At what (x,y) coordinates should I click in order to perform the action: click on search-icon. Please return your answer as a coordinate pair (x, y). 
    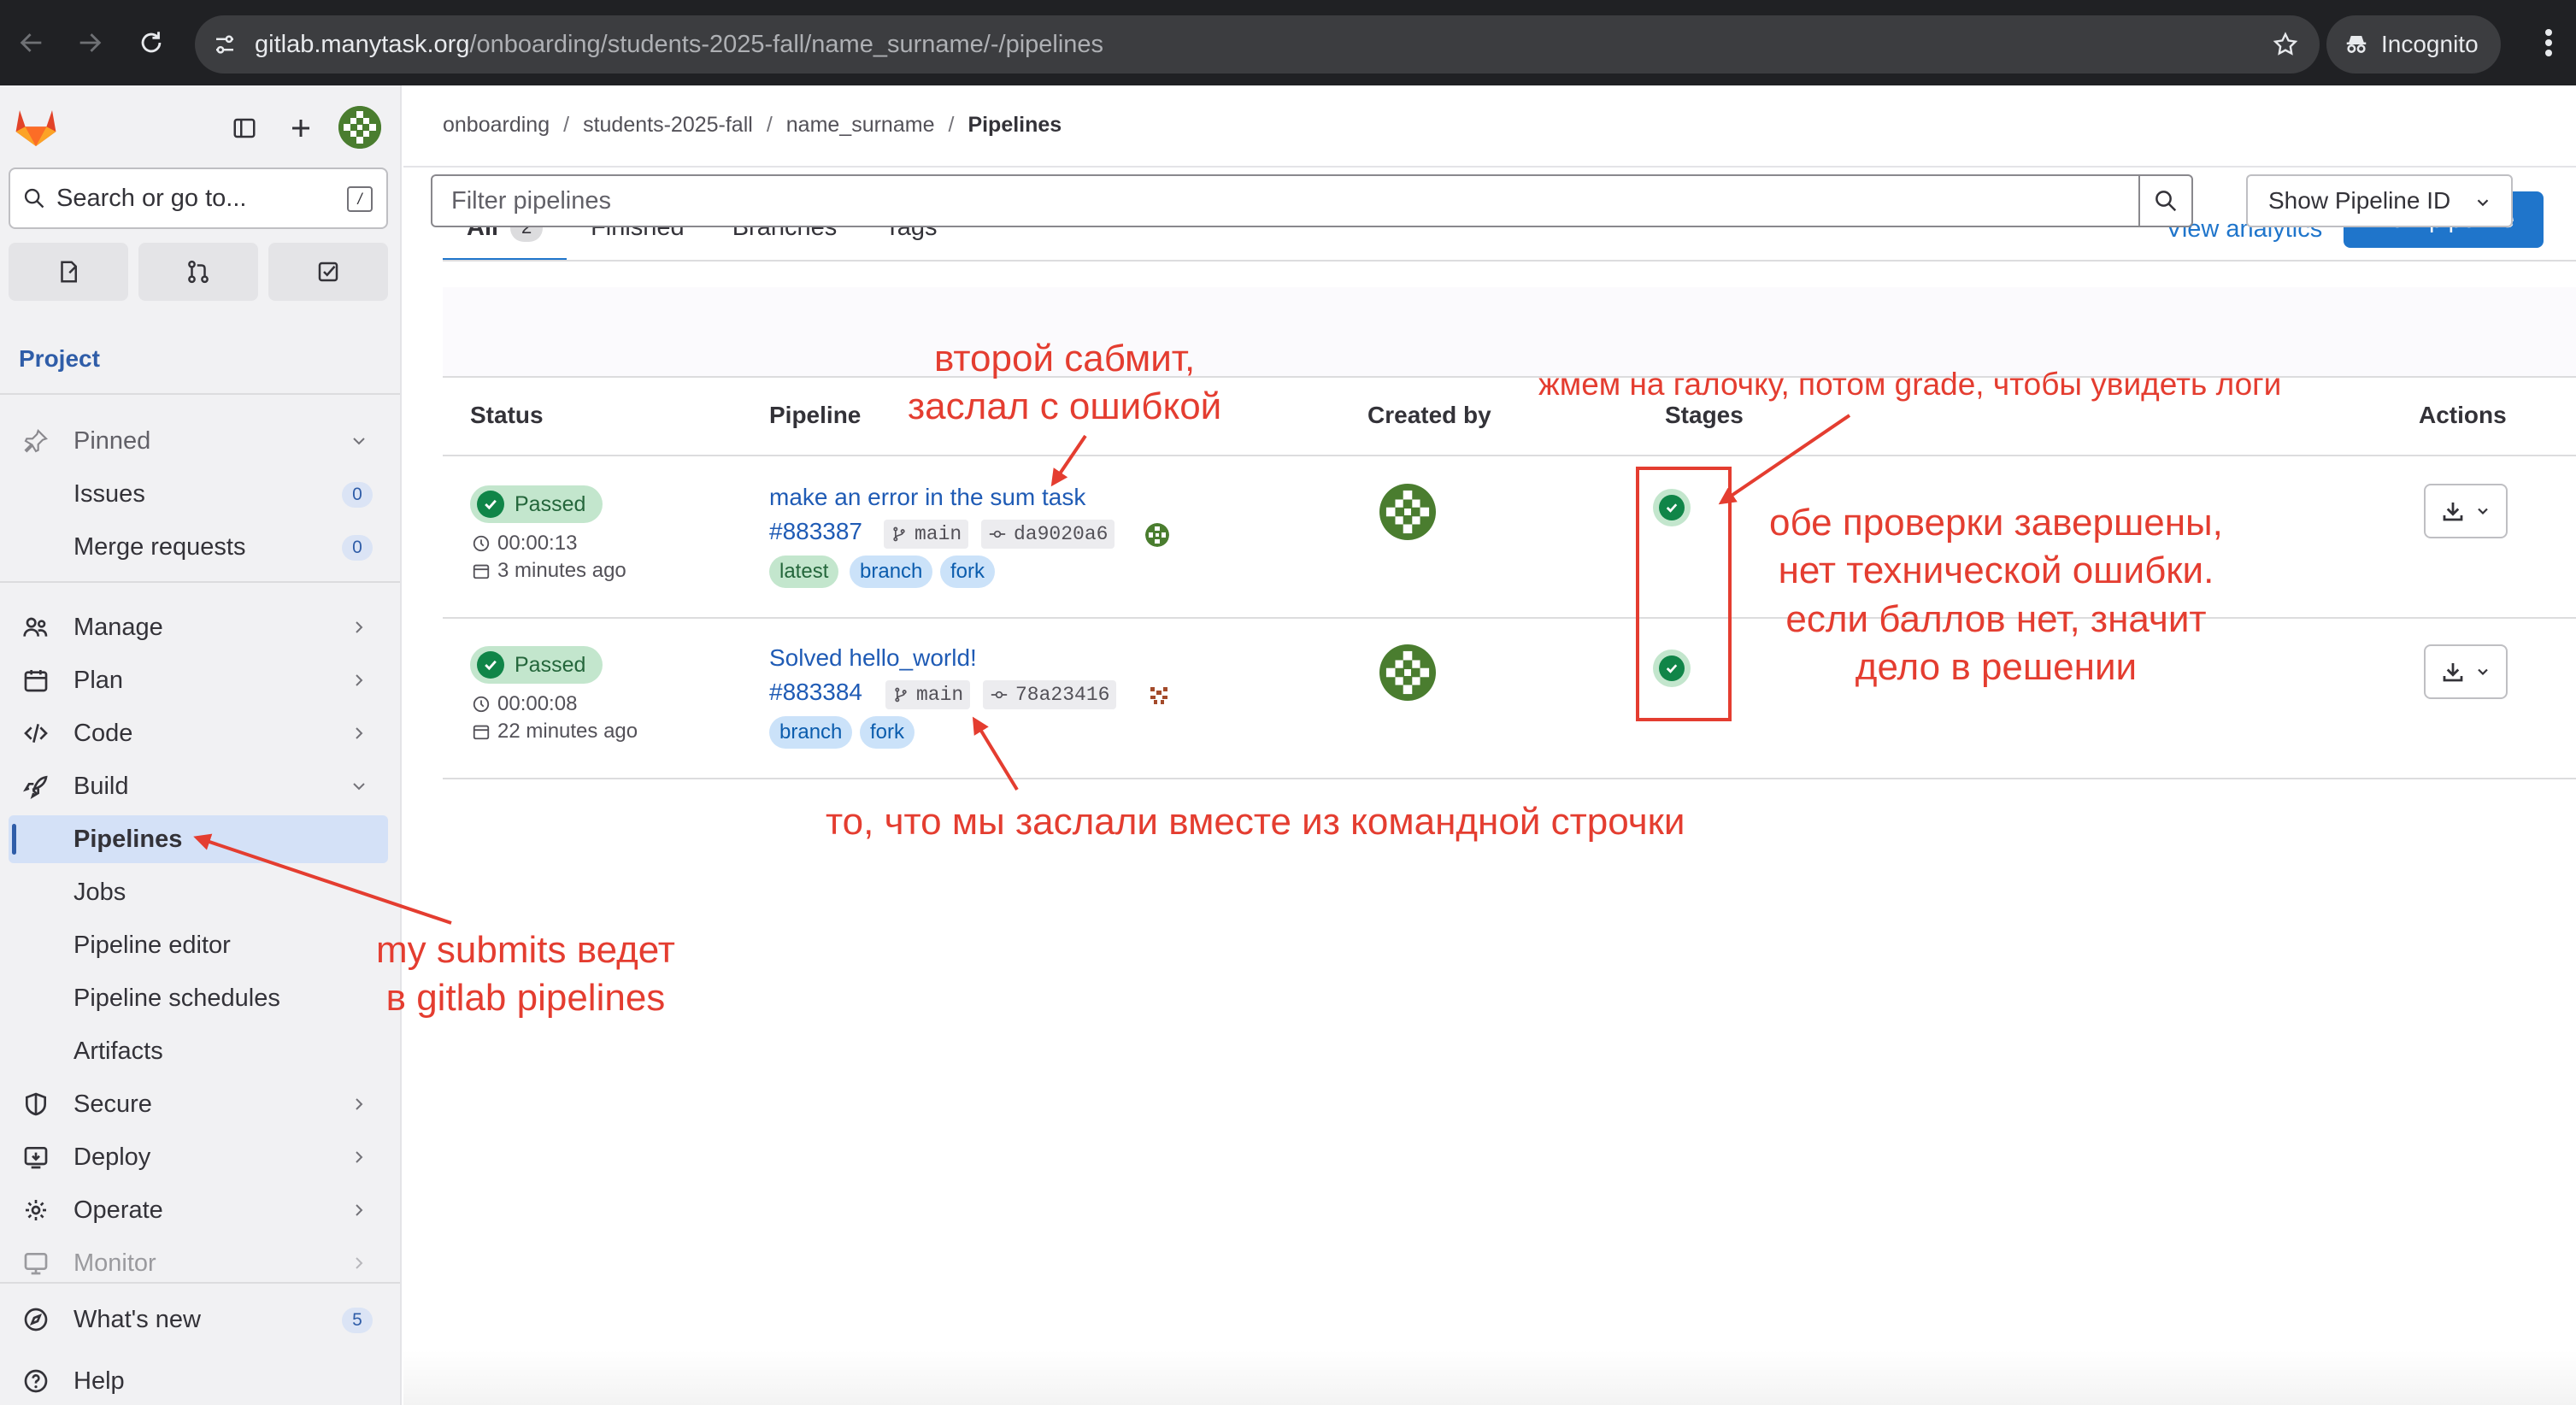
    Looking at the image, I should click on (34, 198).